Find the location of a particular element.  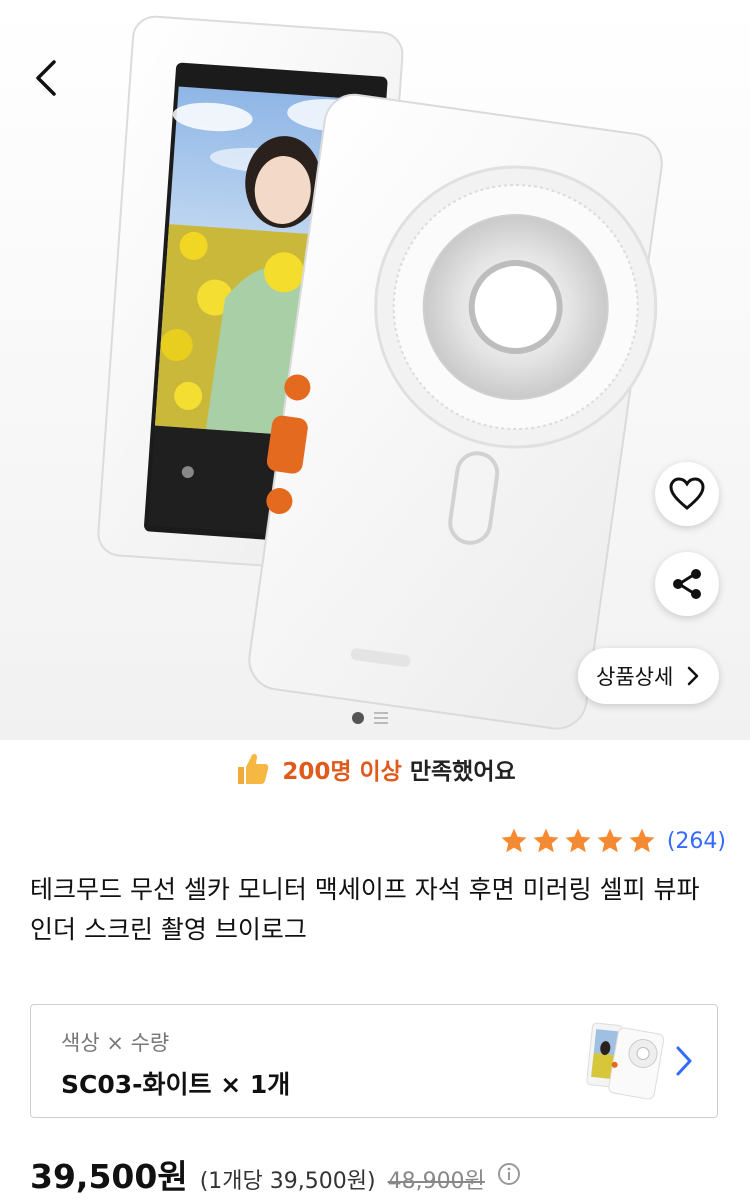

share-button is located at coordinates (687, 584).